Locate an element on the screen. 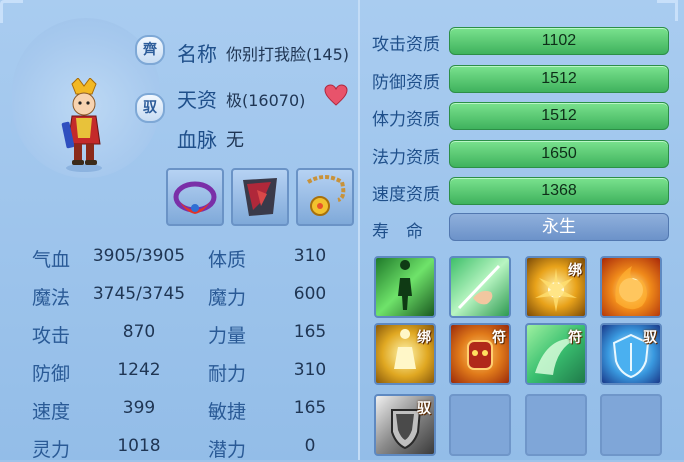 The width and height of the screenshot is (684, 462). pet-character-sprite is located at coordinates (81, 125).